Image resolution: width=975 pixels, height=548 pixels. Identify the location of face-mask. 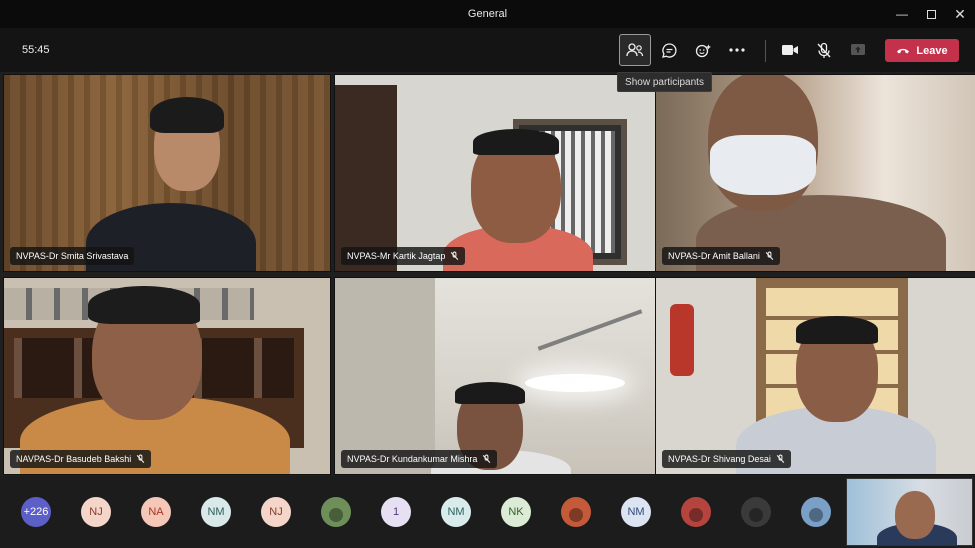
(763, 165).